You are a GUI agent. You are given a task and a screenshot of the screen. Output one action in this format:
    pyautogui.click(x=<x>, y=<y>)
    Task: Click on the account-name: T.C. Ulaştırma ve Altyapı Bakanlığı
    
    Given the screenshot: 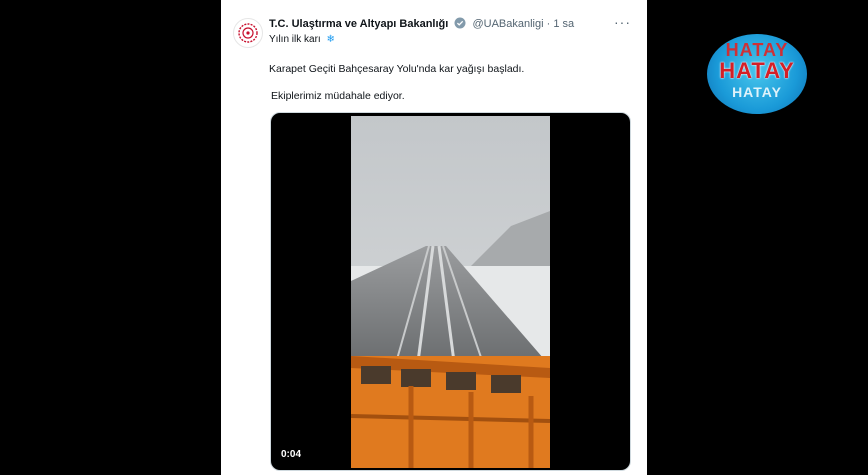 What is the action you would take?
    pyautogui.click(x=358, y=24)
    